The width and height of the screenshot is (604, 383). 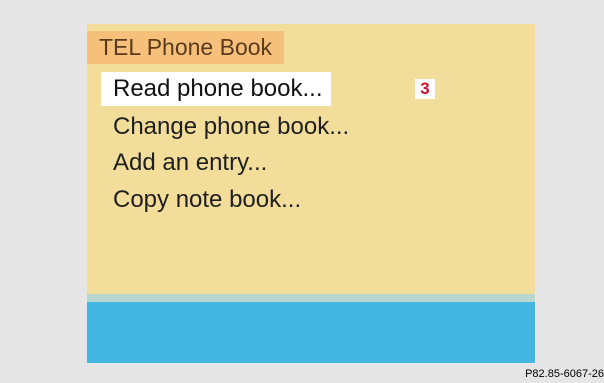 What do you see at coordinates (564, 374) in the screenshot?
I see `figure-reference-id: P82.85-6067-26` at bounding box center [564, 374].